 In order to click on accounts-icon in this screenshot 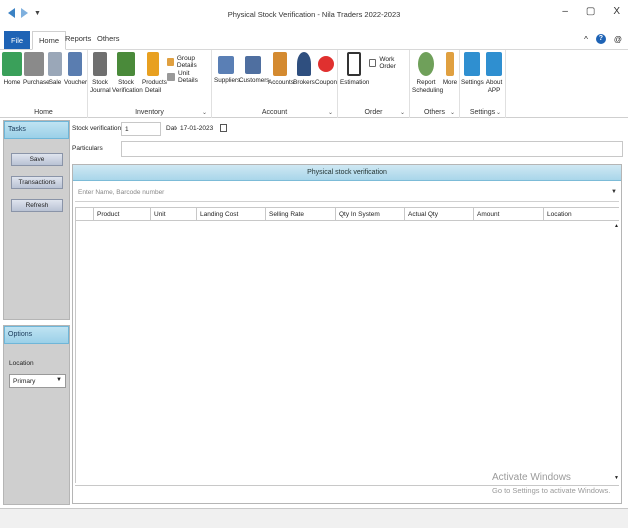, I will do `click(280, 64)`.